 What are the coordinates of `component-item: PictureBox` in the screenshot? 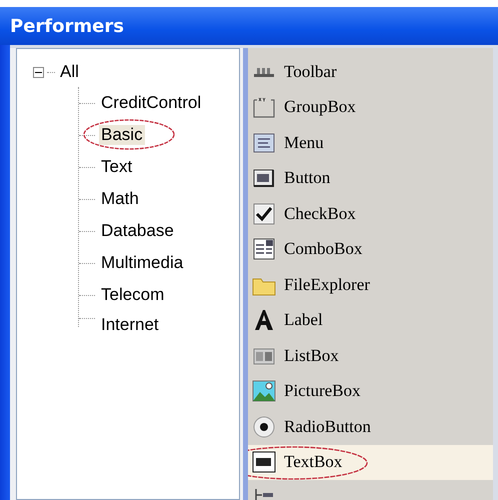 It's located at (370, 391).